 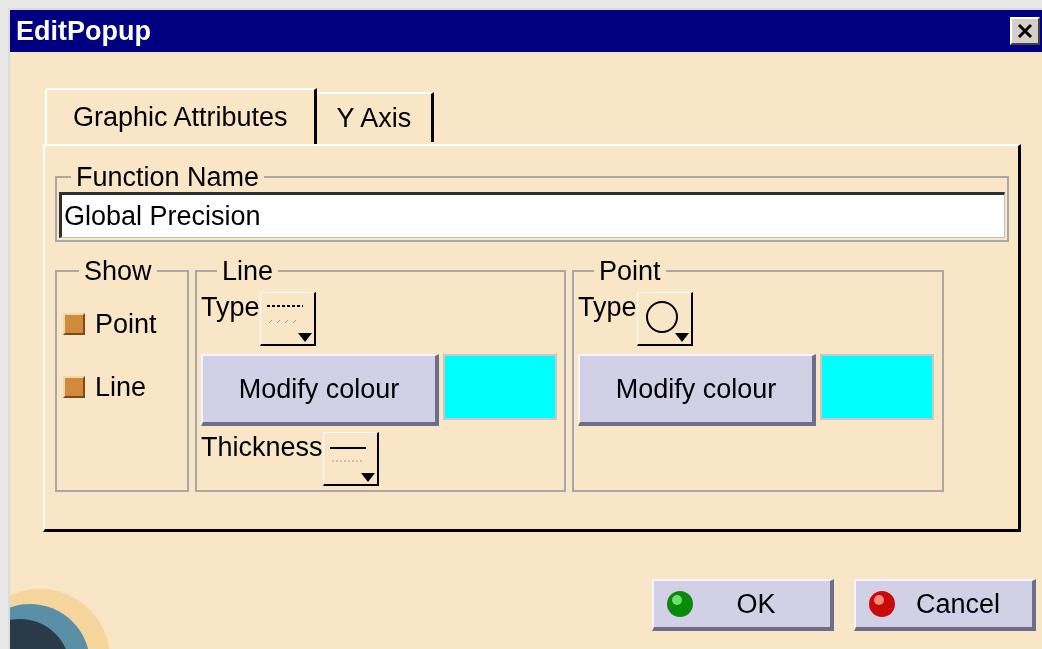 I want to click on thickness-label: Thickness, so click(x=262, y=447).